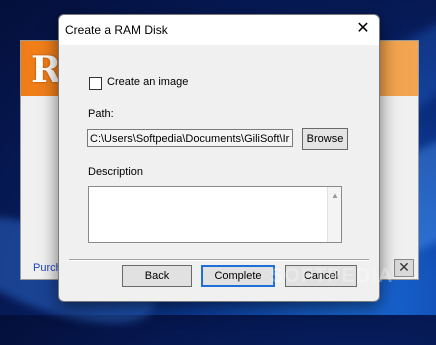  What do you see at coordinates (219, 30) in the screenshot?
I see `dialog-titlebar: Create a RAM Disk ✕` at bounding box center [219, 30].